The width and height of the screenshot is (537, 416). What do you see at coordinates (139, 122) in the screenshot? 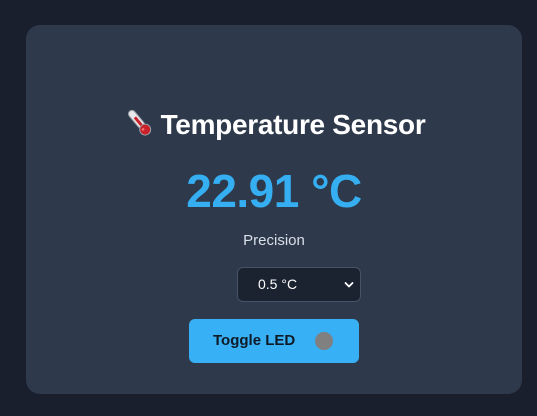
I see `thermometer-icon` at bounding box center [139, 122].